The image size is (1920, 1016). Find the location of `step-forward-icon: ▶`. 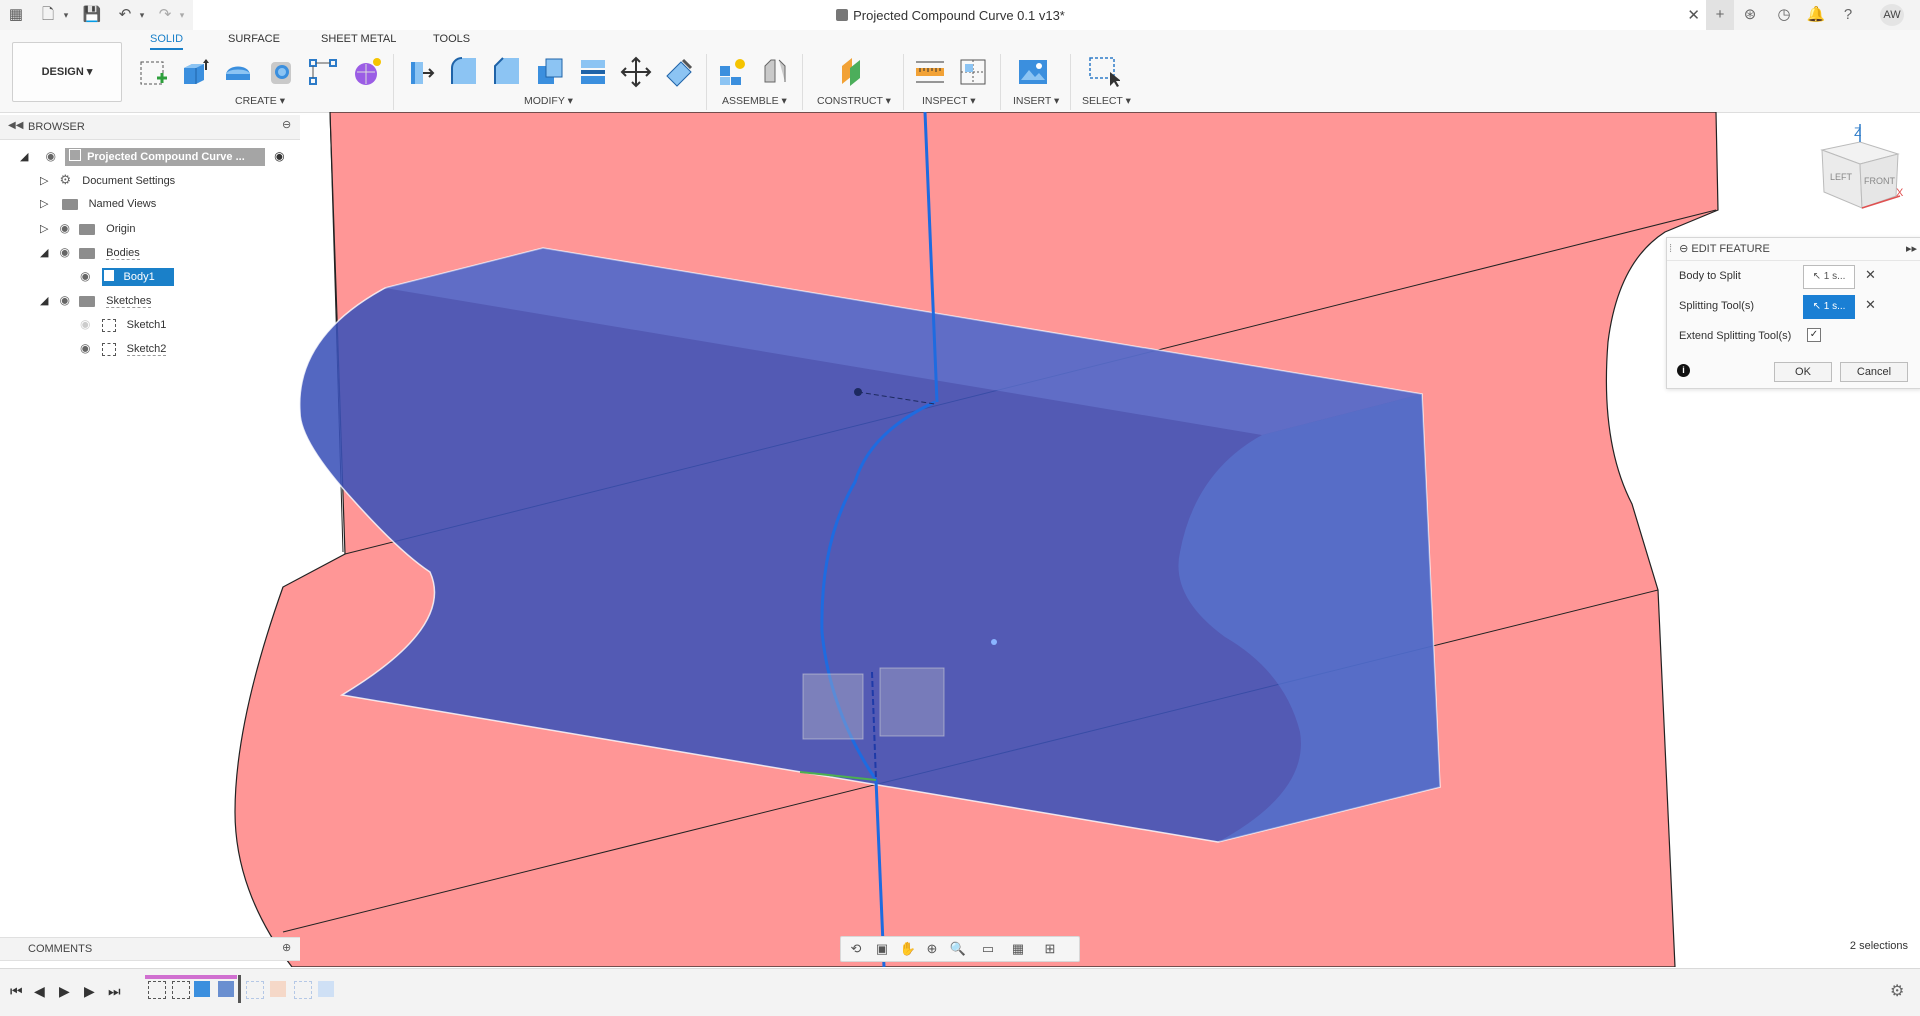

step-forward-icon: ▶ is located at coordinates (89, 991).